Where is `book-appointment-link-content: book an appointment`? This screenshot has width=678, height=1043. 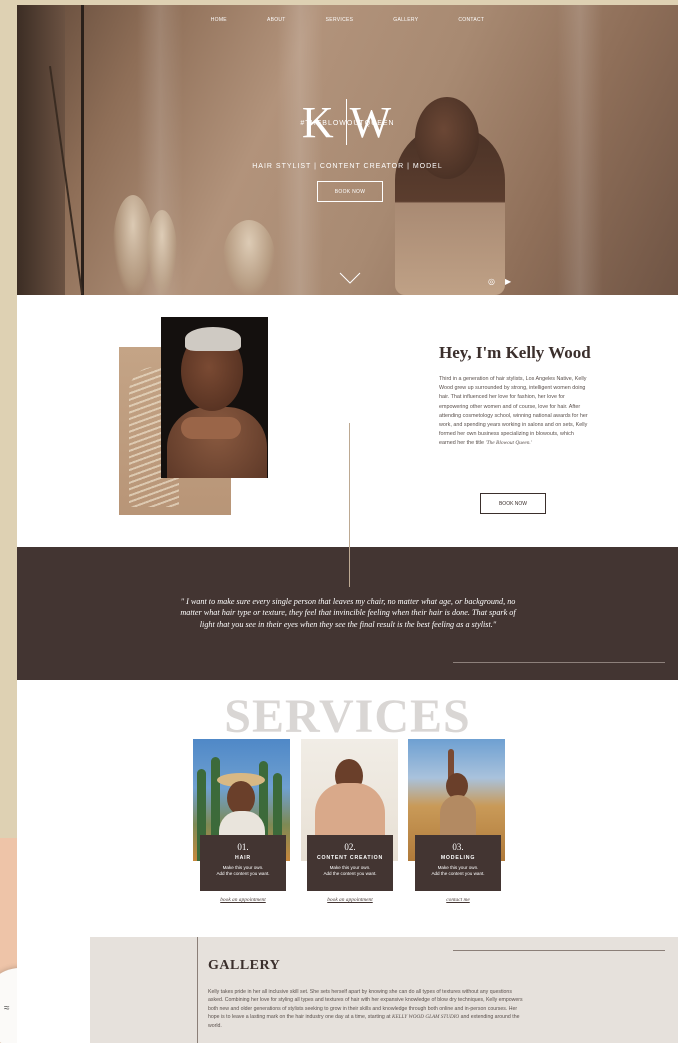 book-appointment-link-content: book an appointment is located at coordinates (350, 900).